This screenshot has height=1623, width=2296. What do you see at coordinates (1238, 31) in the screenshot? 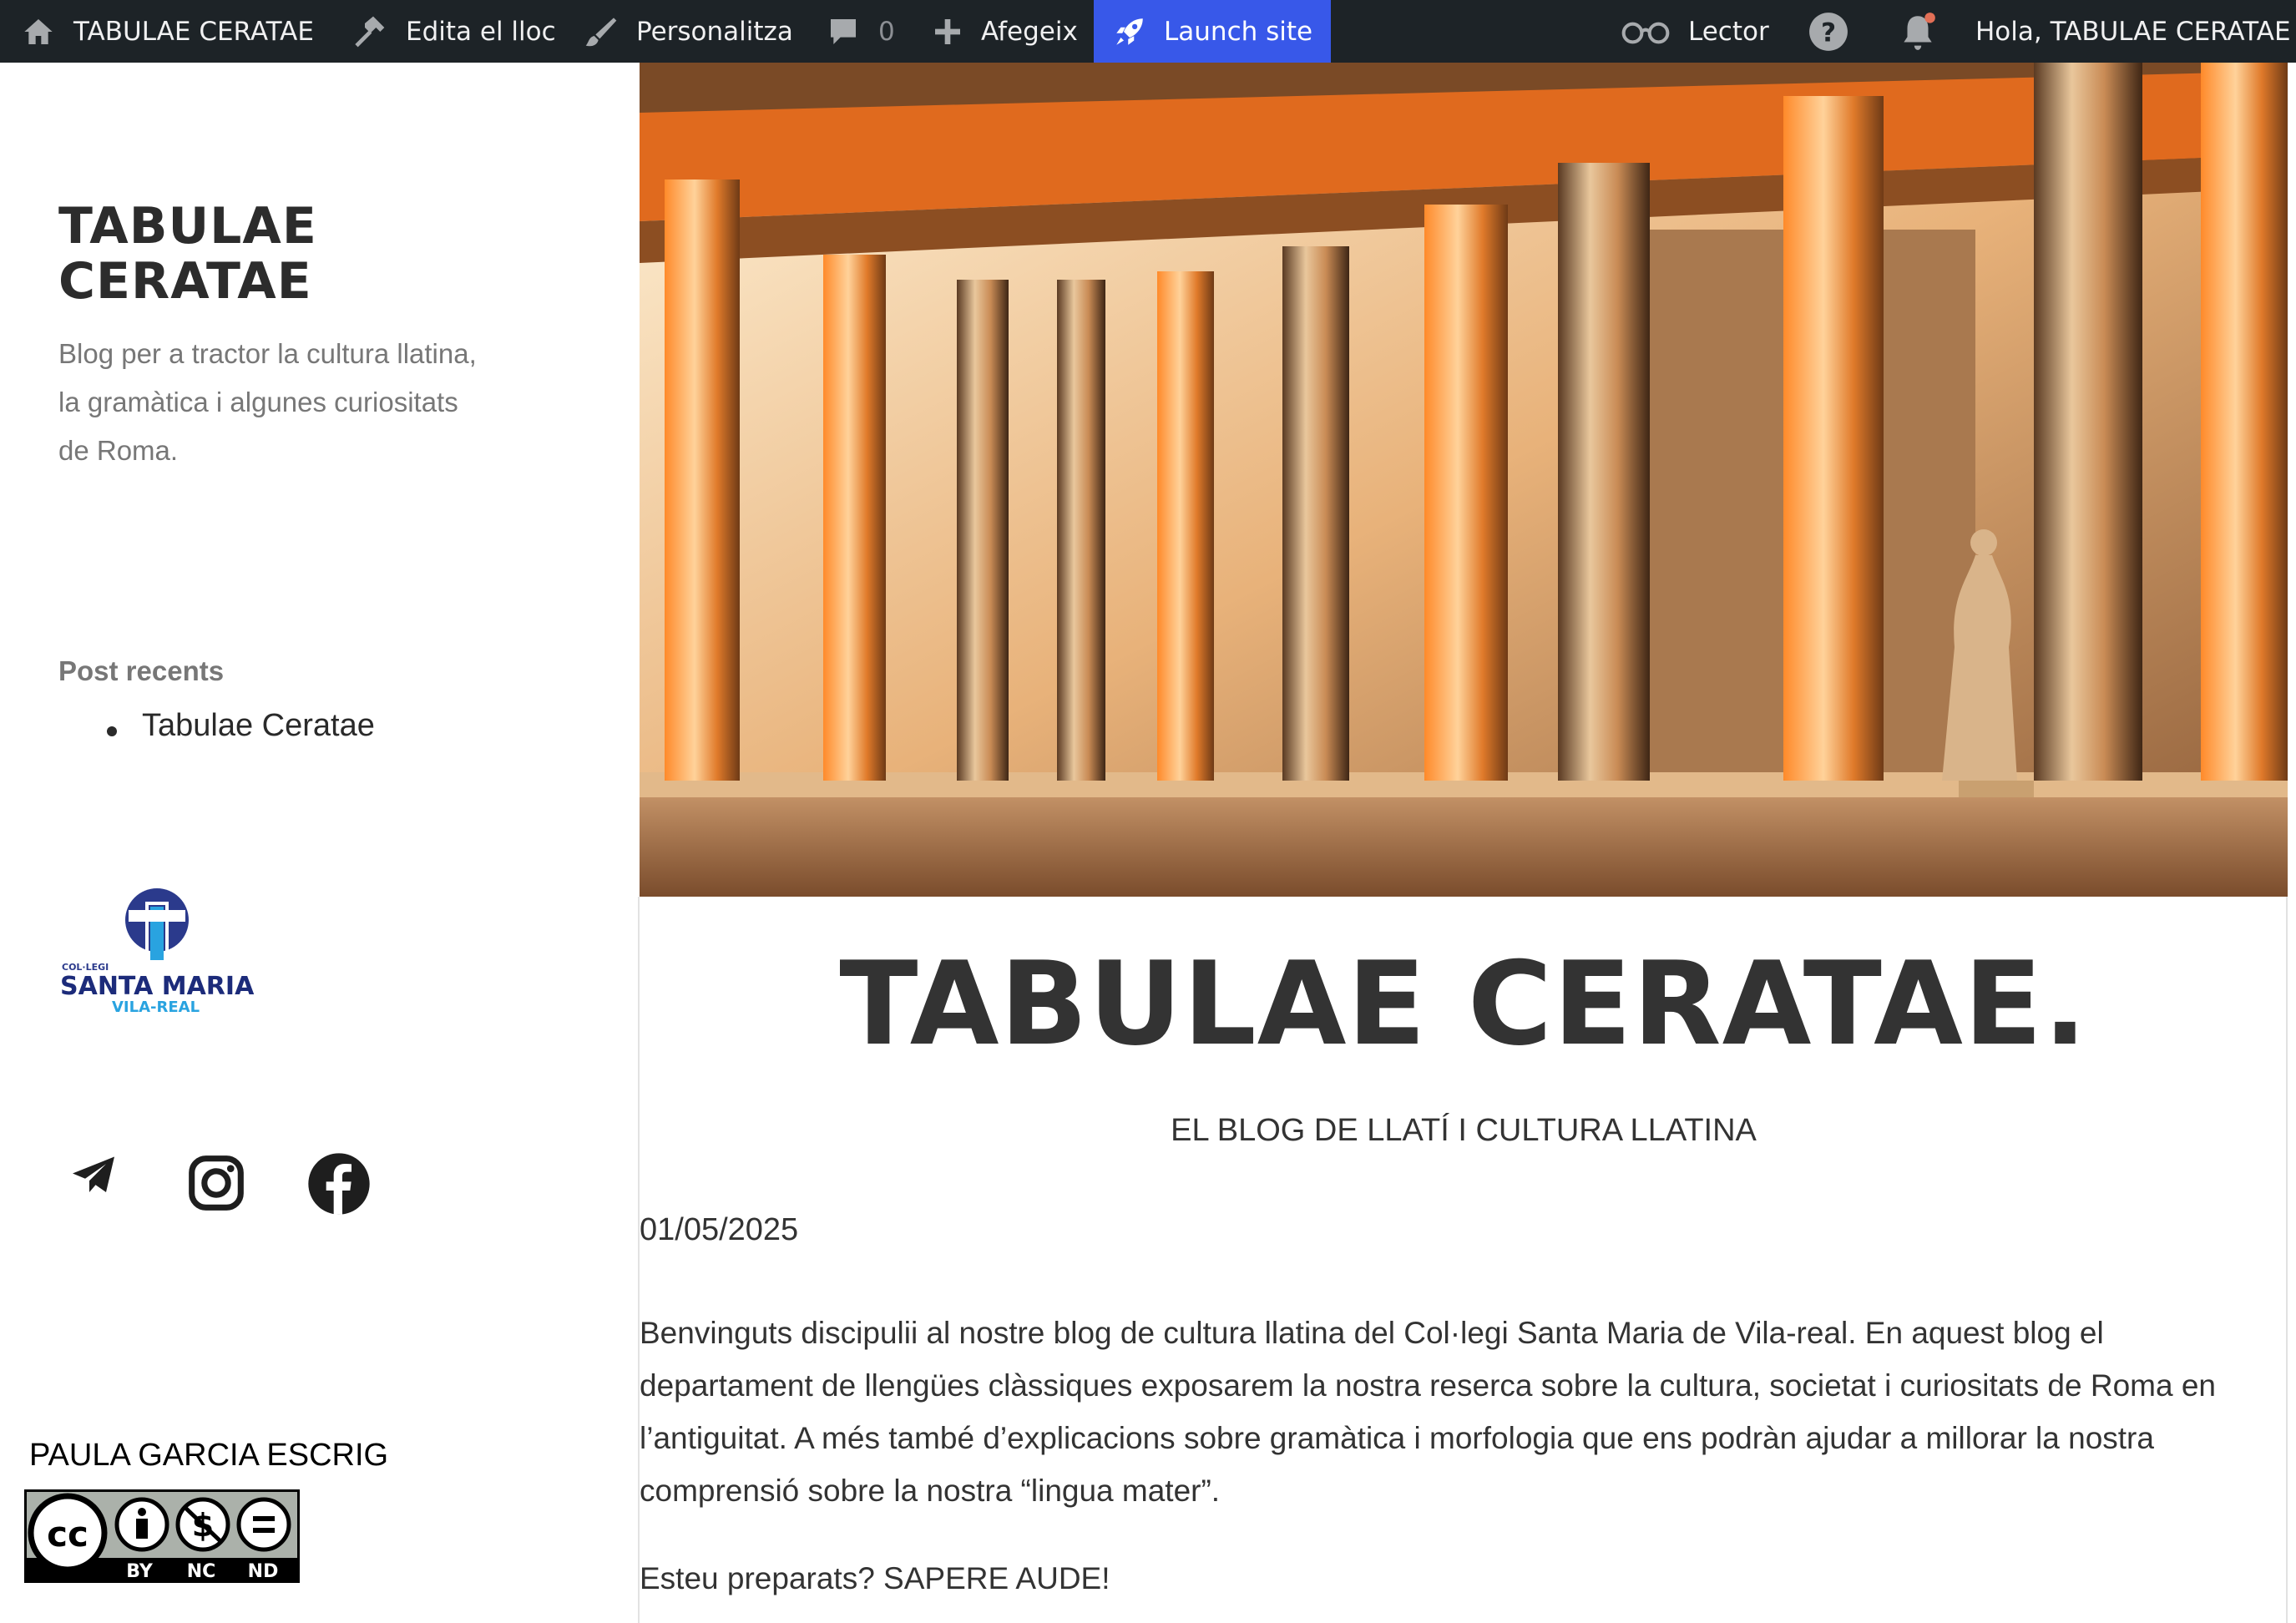
I see `launch-site-label: Launch site` at bounding box center [1238, 31].